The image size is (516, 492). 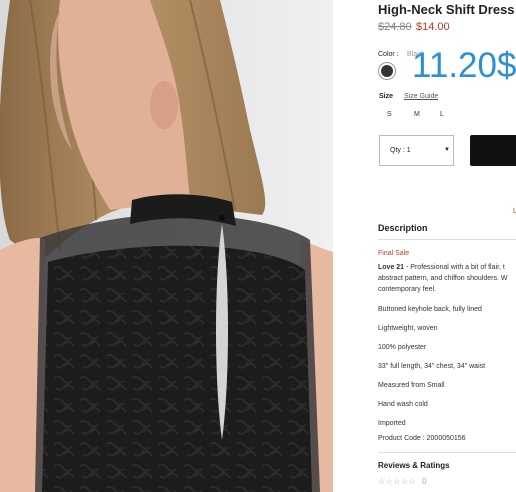 What do you see at coordinates (430, 309) in the screenshot?
I see `detail-item: Buttoned keyhole back, fully lined` at bounding box center [430, 309].